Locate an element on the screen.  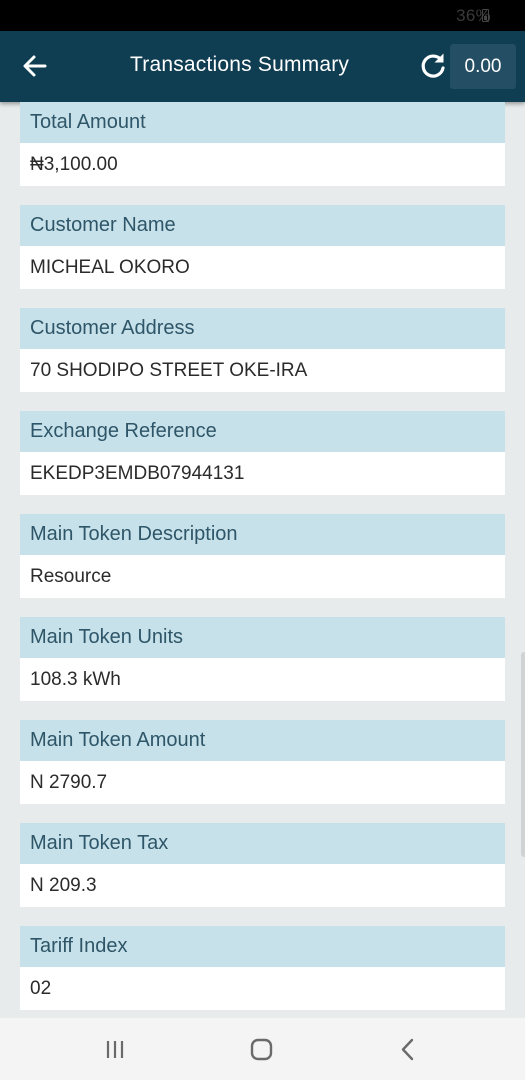
field-tariff-index: Tariff Index 02 is located at coordinates (262, 968).